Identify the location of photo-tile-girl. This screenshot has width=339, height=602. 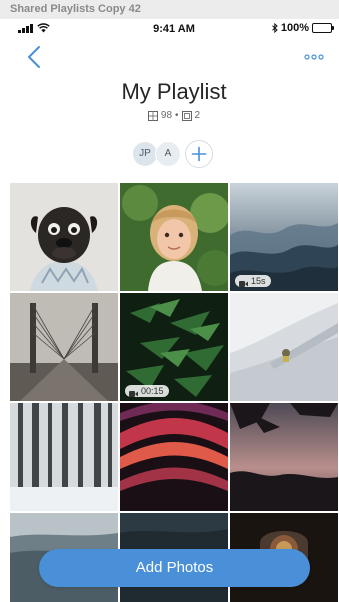
(174, 237).